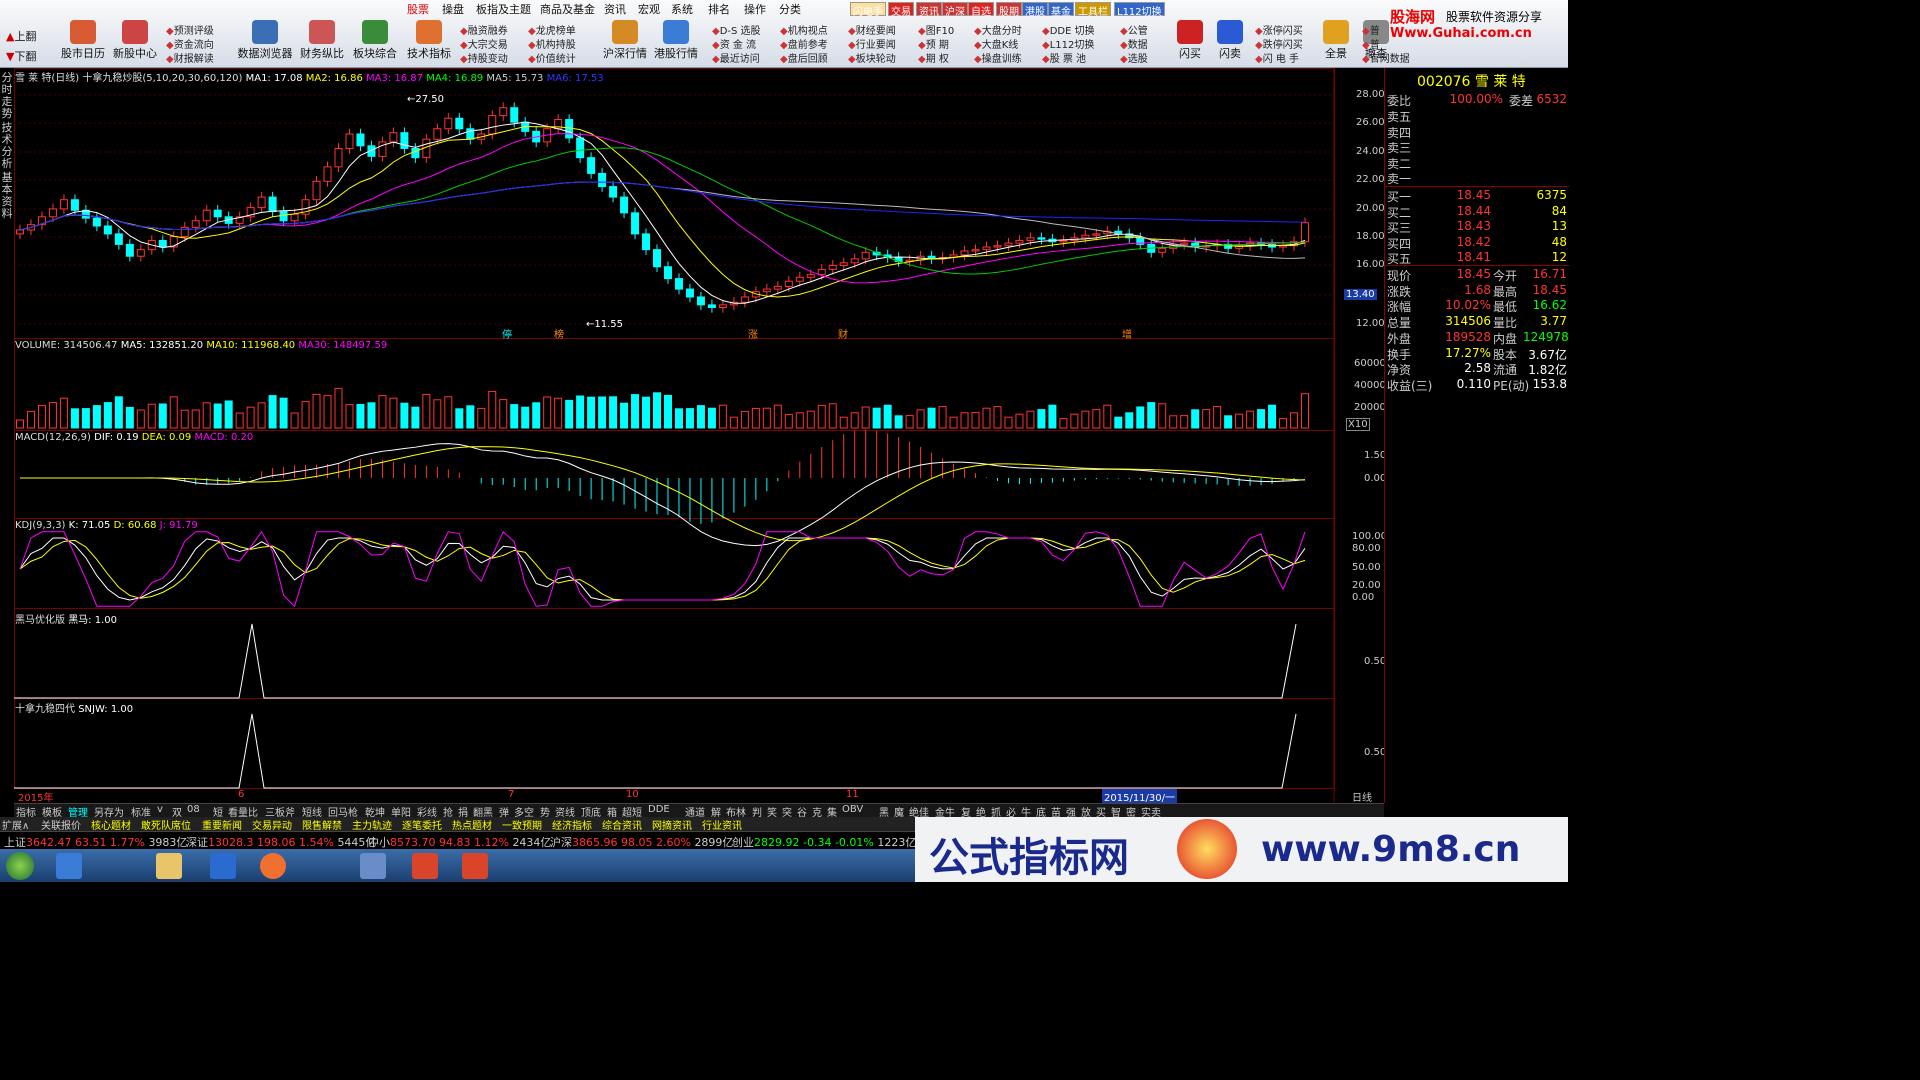  What do you see at coordinates (193, 809) in the screenshot?
I see `indicator-tab: 08` at bounding box center [193, 809].